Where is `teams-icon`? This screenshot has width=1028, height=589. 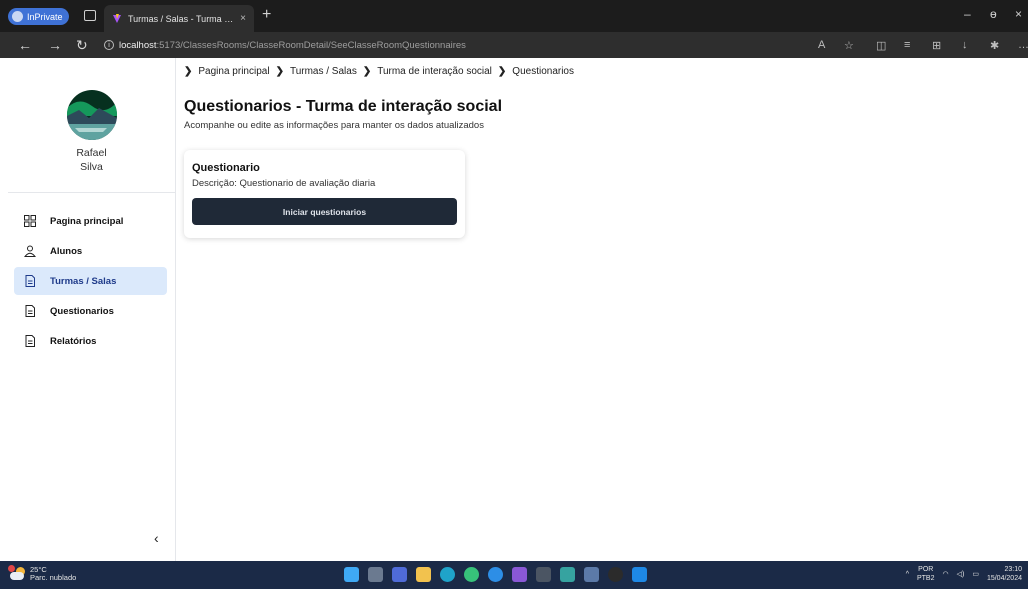 teams-icon is located at coordinates (399, 574).